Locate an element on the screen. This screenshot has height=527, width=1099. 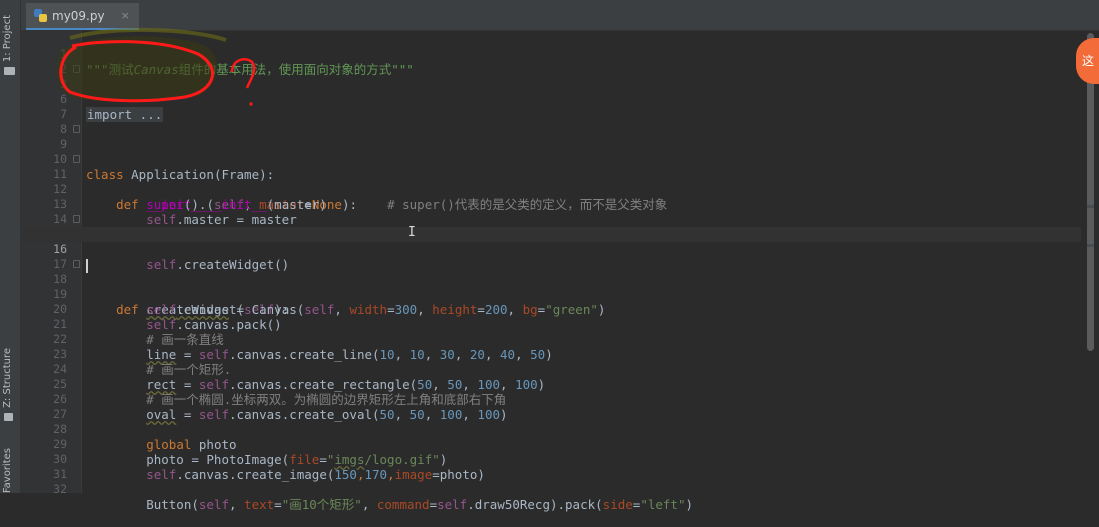
structure-tool-tab: Z: Structure is located at coordinates (7, 378).